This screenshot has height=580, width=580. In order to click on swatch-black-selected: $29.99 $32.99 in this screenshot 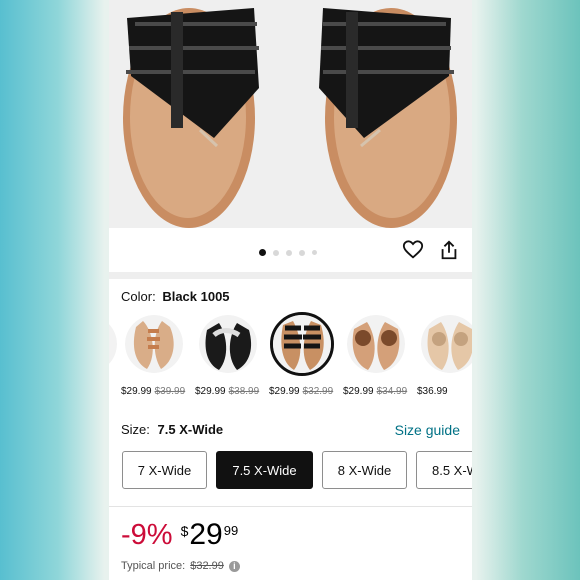, I will do `click(300, 354)`.